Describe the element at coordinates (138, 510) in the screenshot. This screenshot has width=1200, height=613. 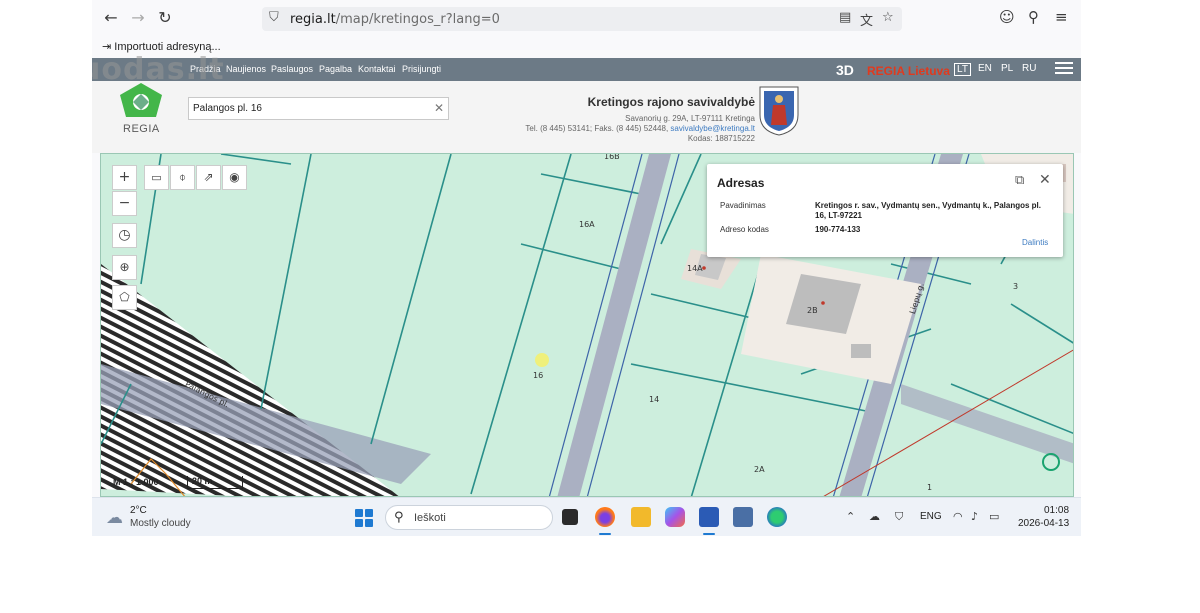
I see `weather-temperature: 2°C` at that location.